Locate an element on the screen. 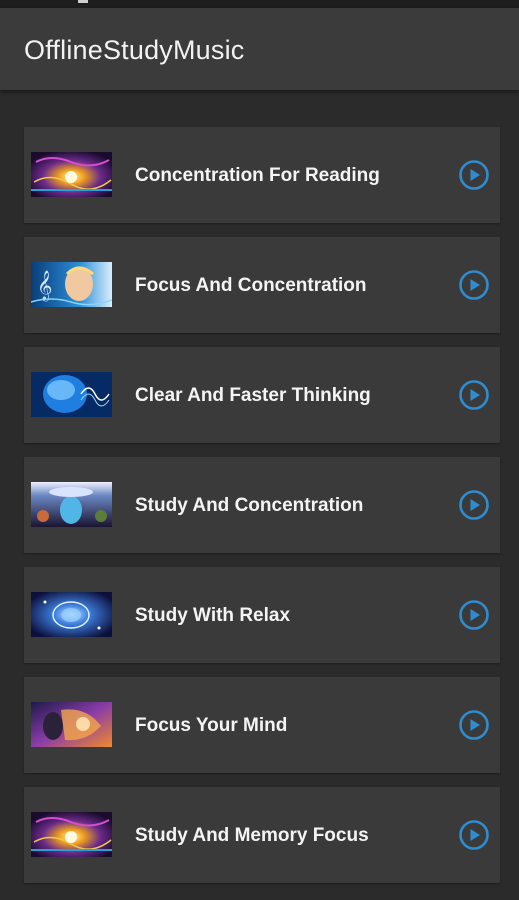  track-item-focus-your-mind: Focus Your Mind is located at coordinates (262, 725).